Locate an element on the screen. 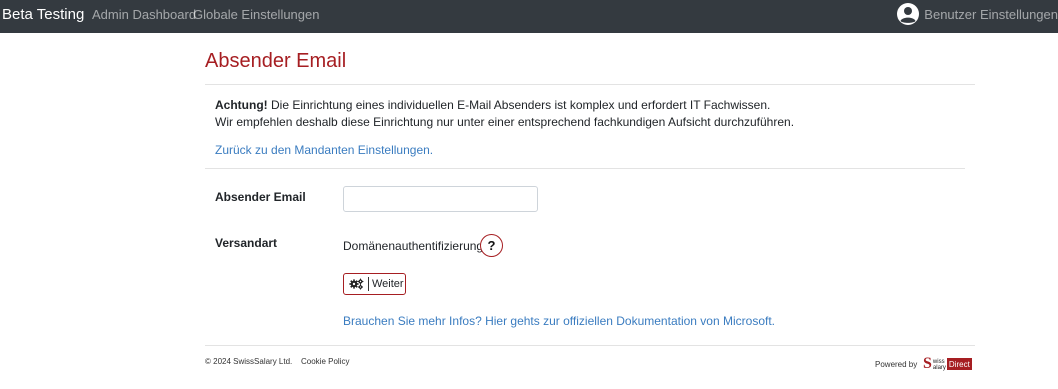 The width and height of the screenshot is (1058, 389). user-settings-label: Benutzer Einstellungen is located at coordinates (991, 14).